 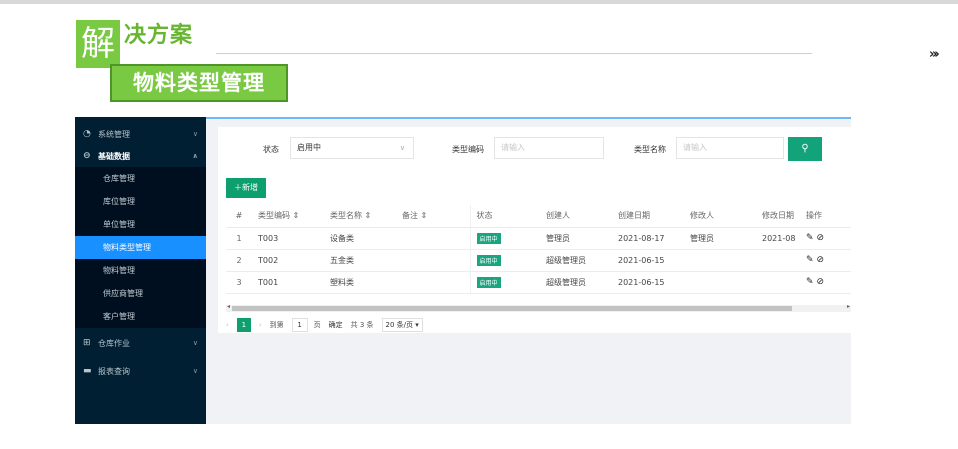 What do you see at coordinates (250, 187) in the screenshot?
I see `add-button-label: 新增` at bounding box center [250, 187].